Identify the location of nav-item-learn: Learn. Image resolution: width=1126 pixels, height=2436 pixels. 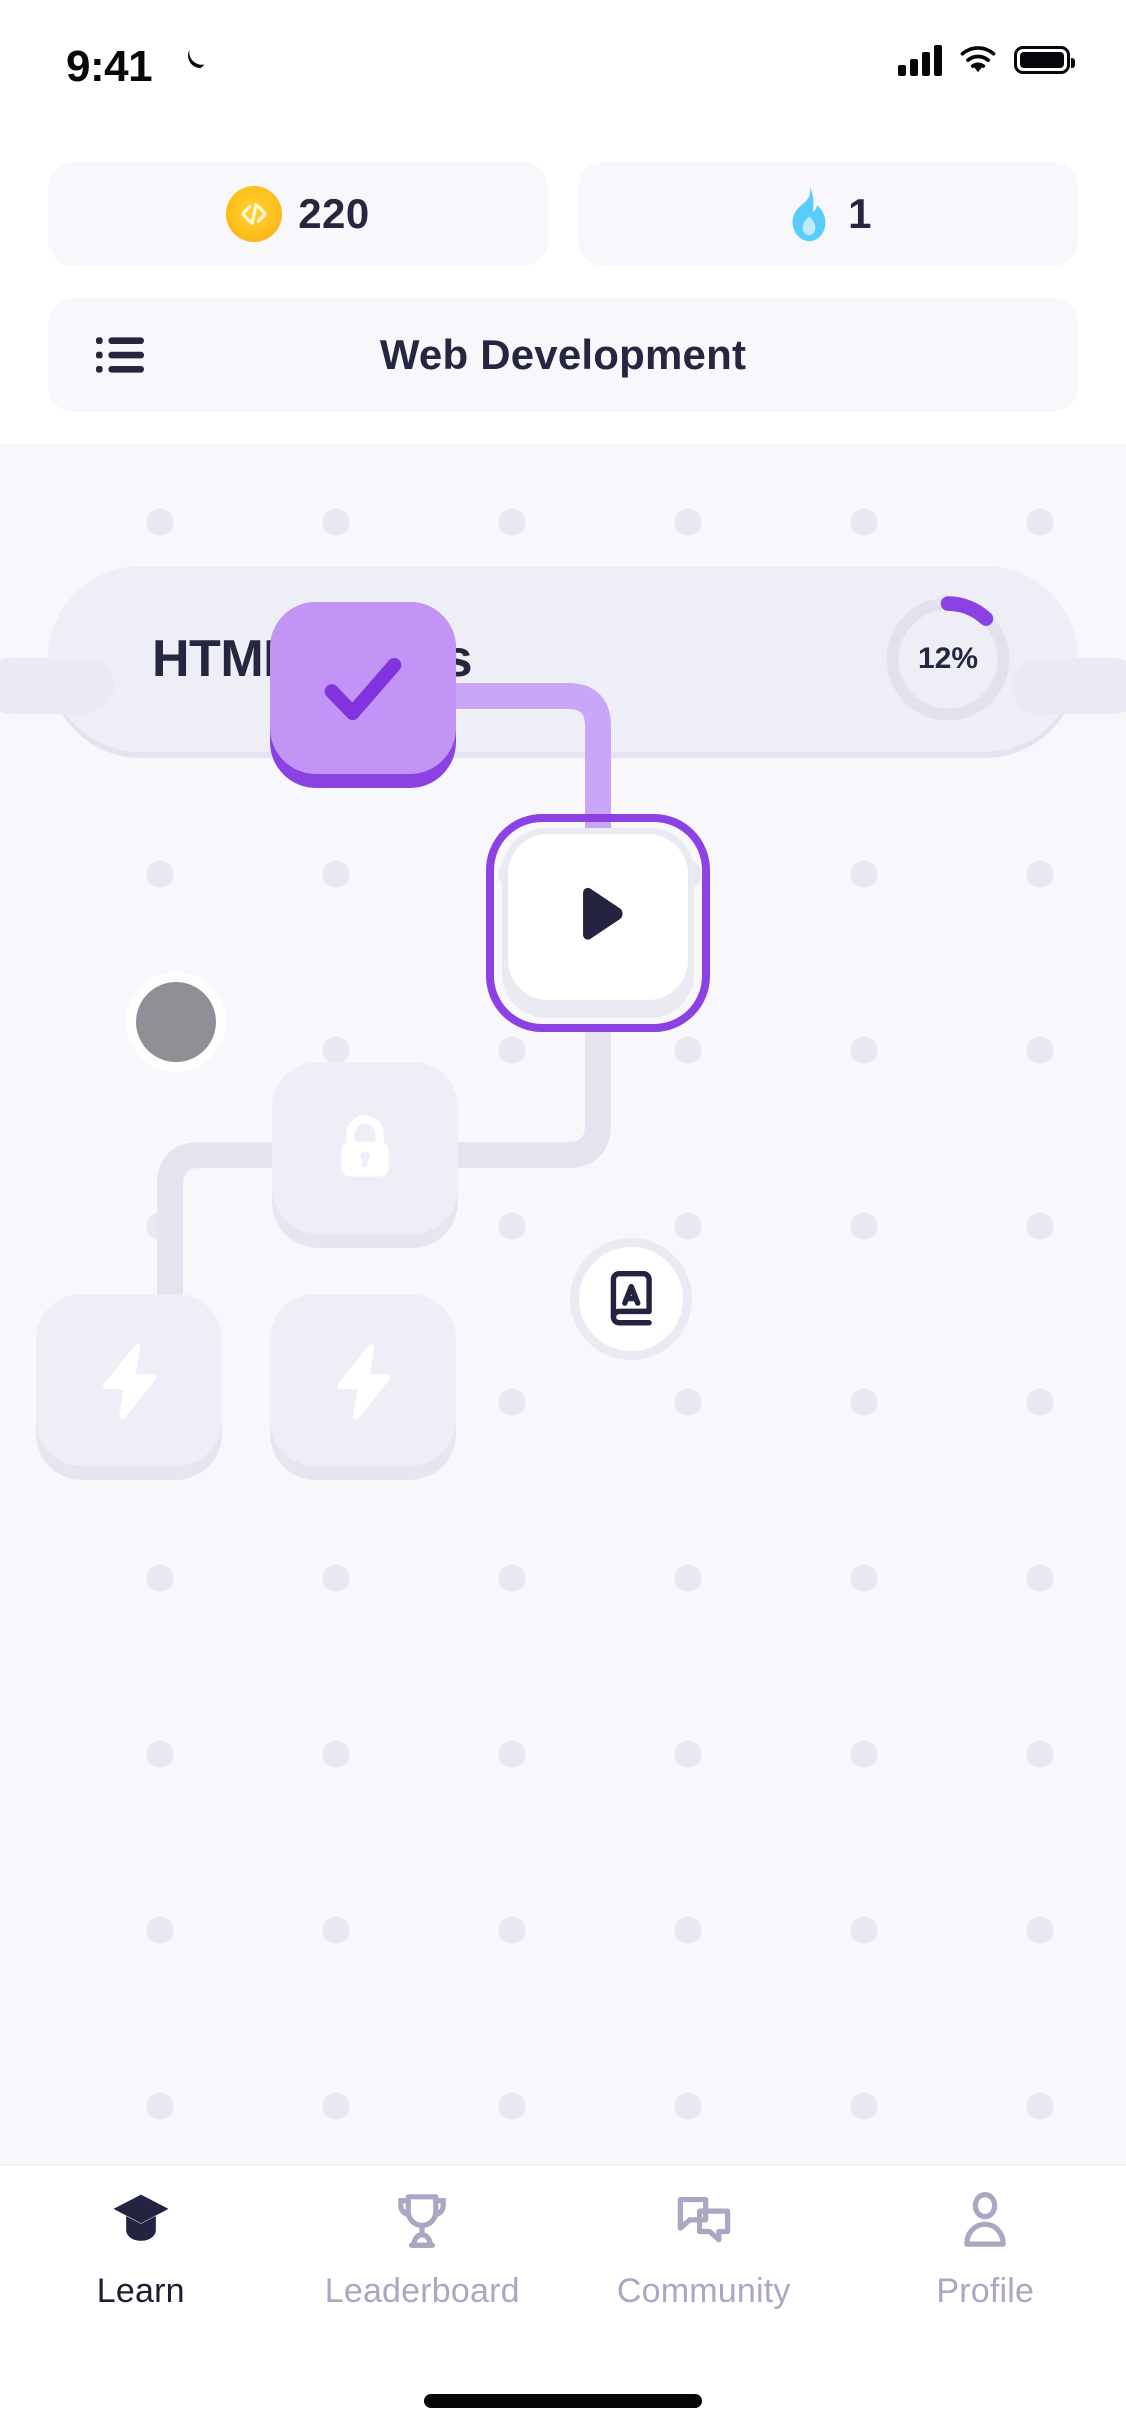
(141, 2267).